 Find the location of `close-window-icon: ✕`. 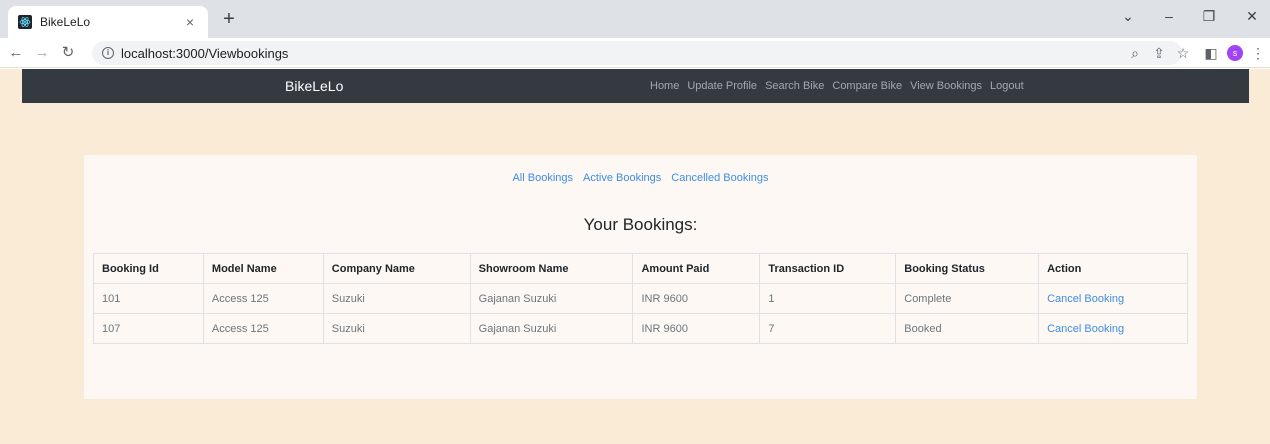

close-window-icon: ✕ is located at coordinates (1252, 16).